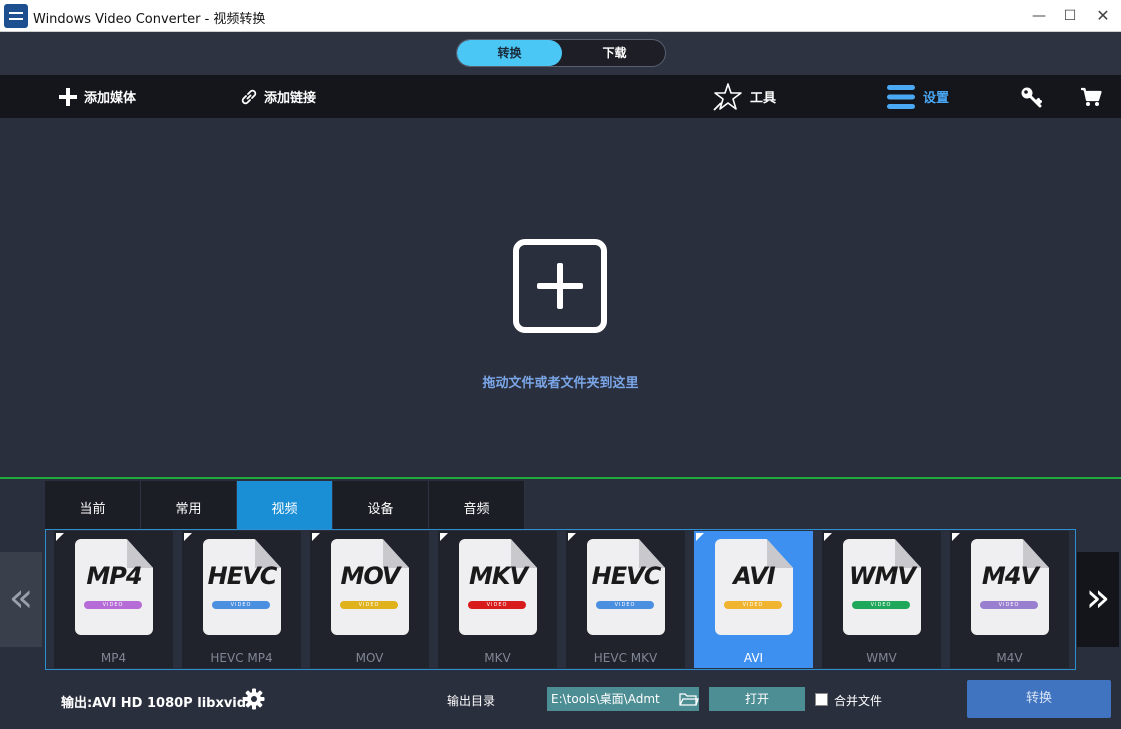 The width and height of the screenshot is (1121, 729). I want to click on window-title: Windows Video Converter - 视频转换, so click(149, 19).